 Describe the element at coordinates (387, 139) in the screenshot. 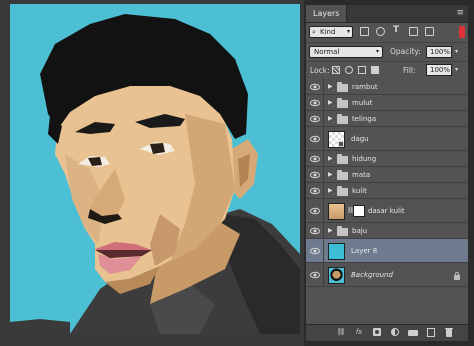

I see `layer-row: dagu` at that location.